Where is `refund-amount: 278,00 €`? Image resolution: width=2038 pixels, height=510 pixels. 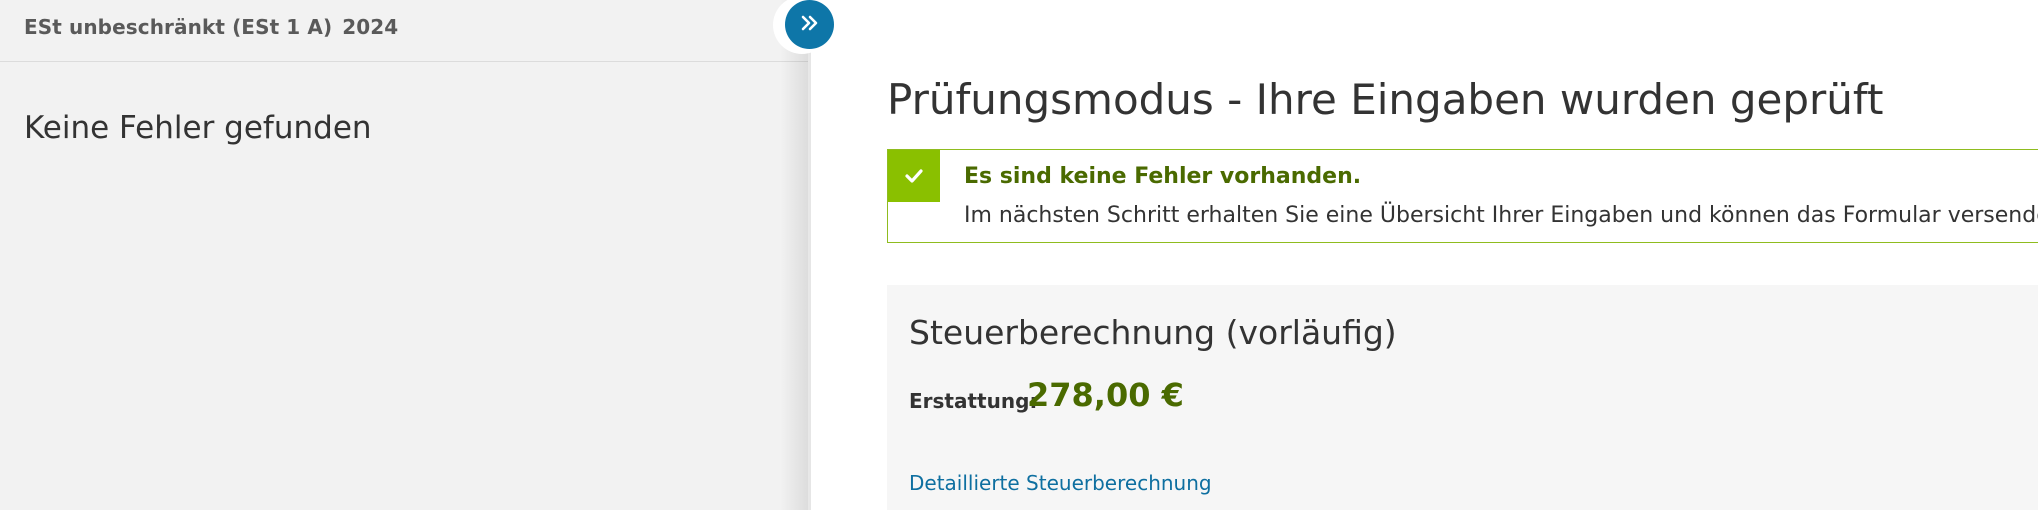 refund-amount: 278,00 € is located at coordinates (1105, 395).